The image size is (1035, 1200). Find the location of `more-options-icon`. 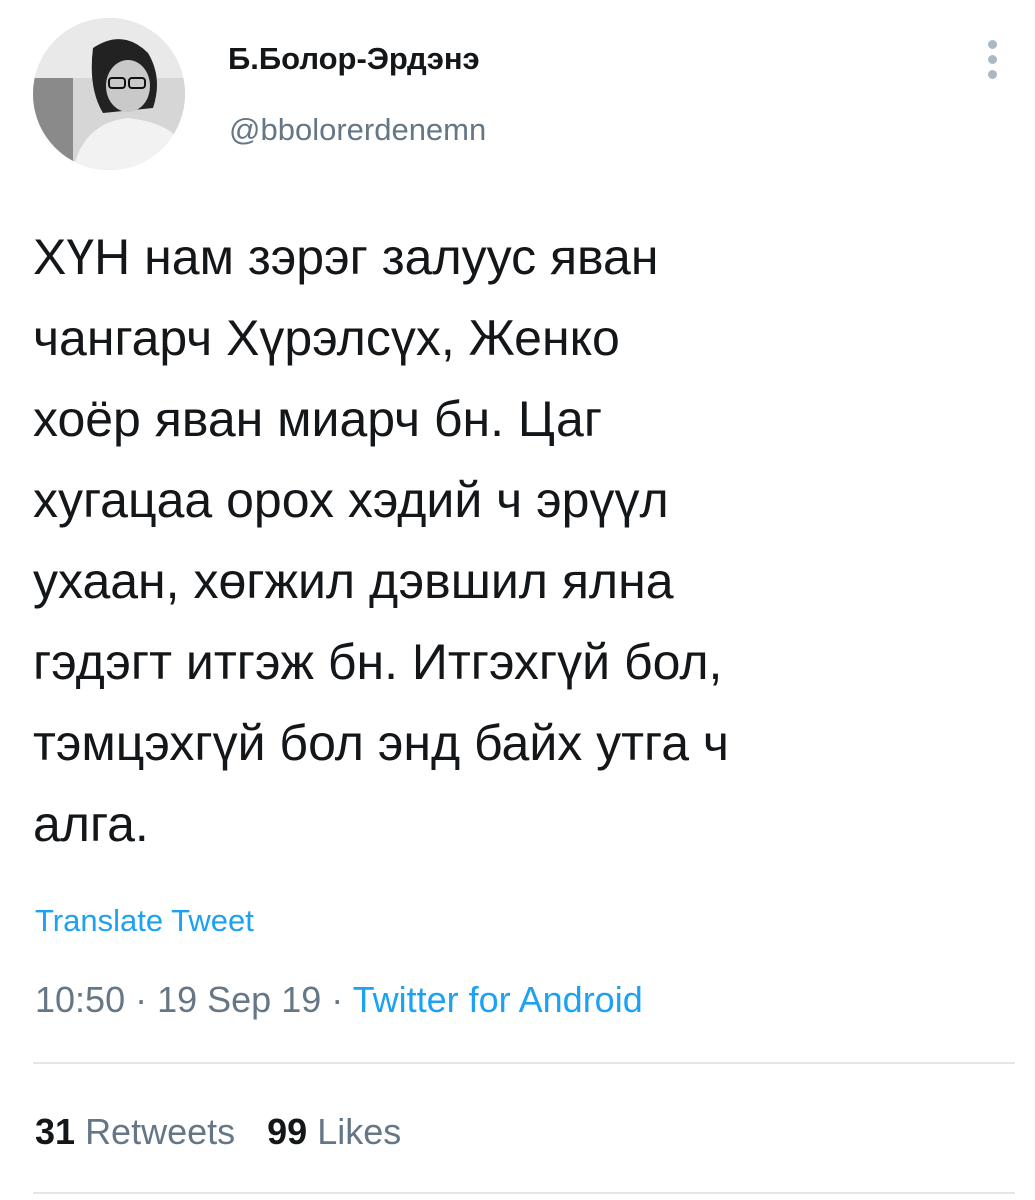

more-options-icon is located at coordinates (993, 60).